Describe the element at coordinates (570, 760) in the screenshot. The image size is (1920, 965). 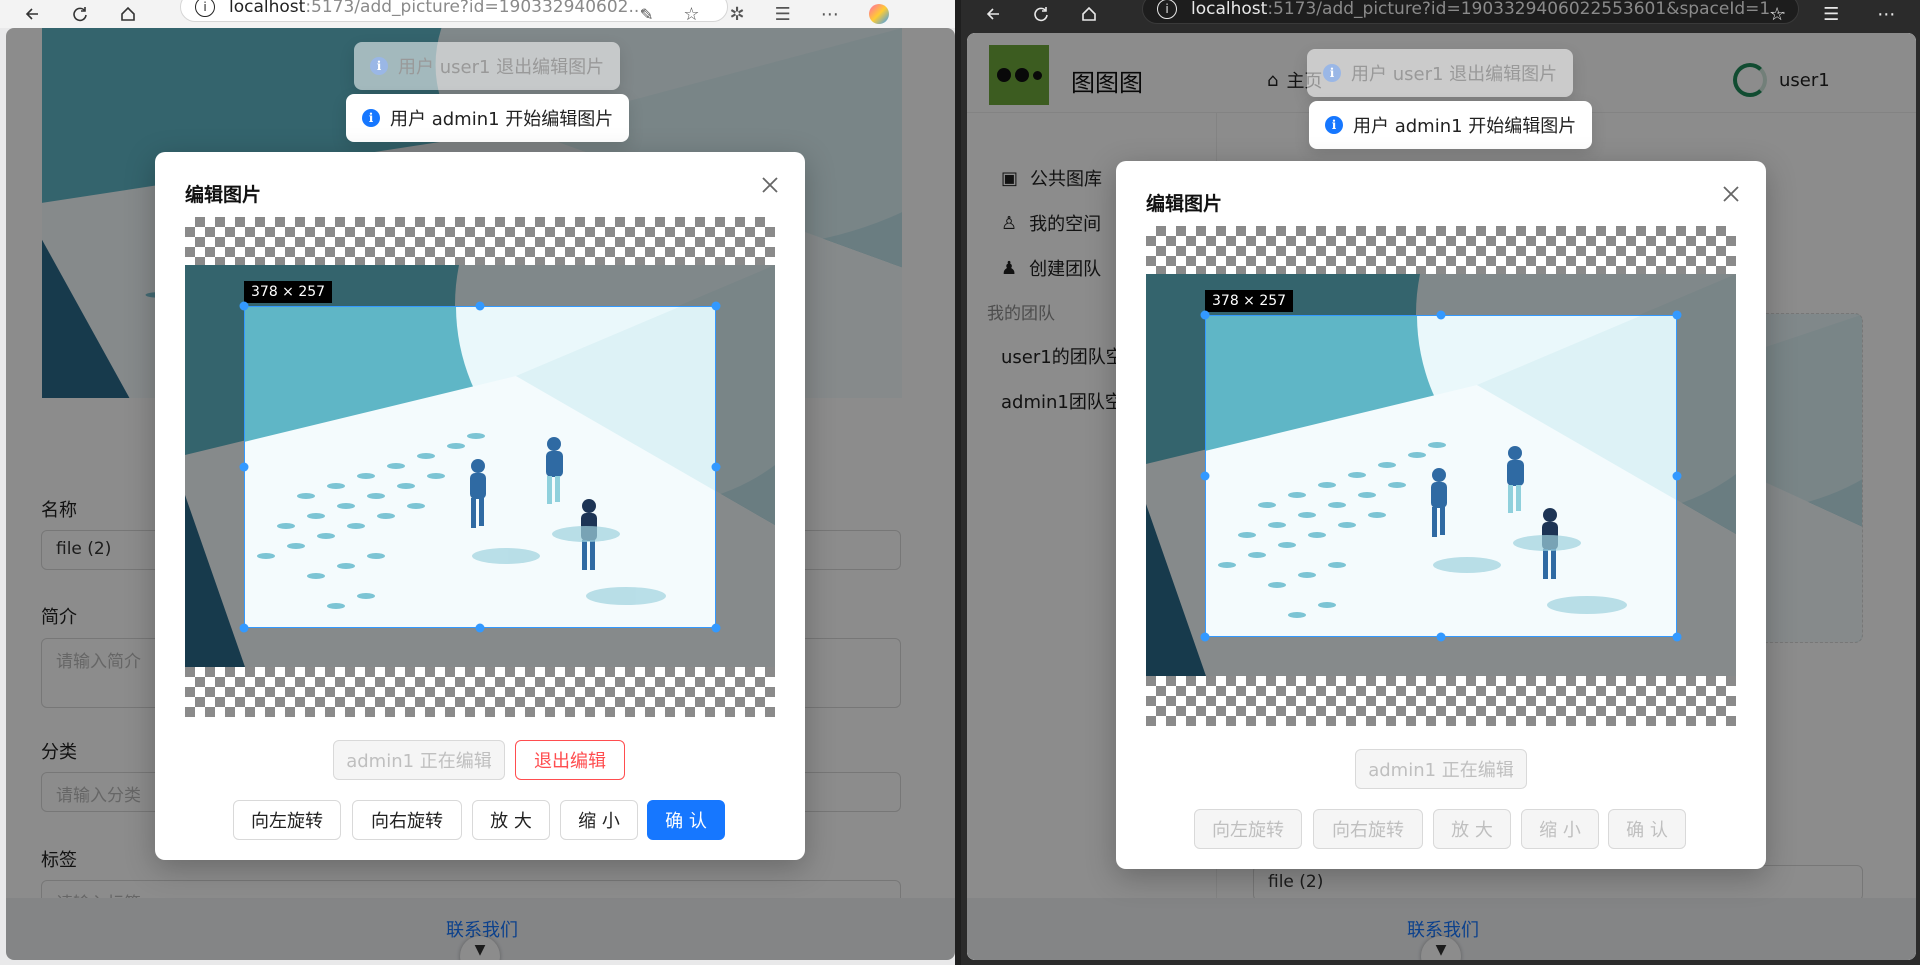
I see `exit-edit-button: 退出编辑` at that location.